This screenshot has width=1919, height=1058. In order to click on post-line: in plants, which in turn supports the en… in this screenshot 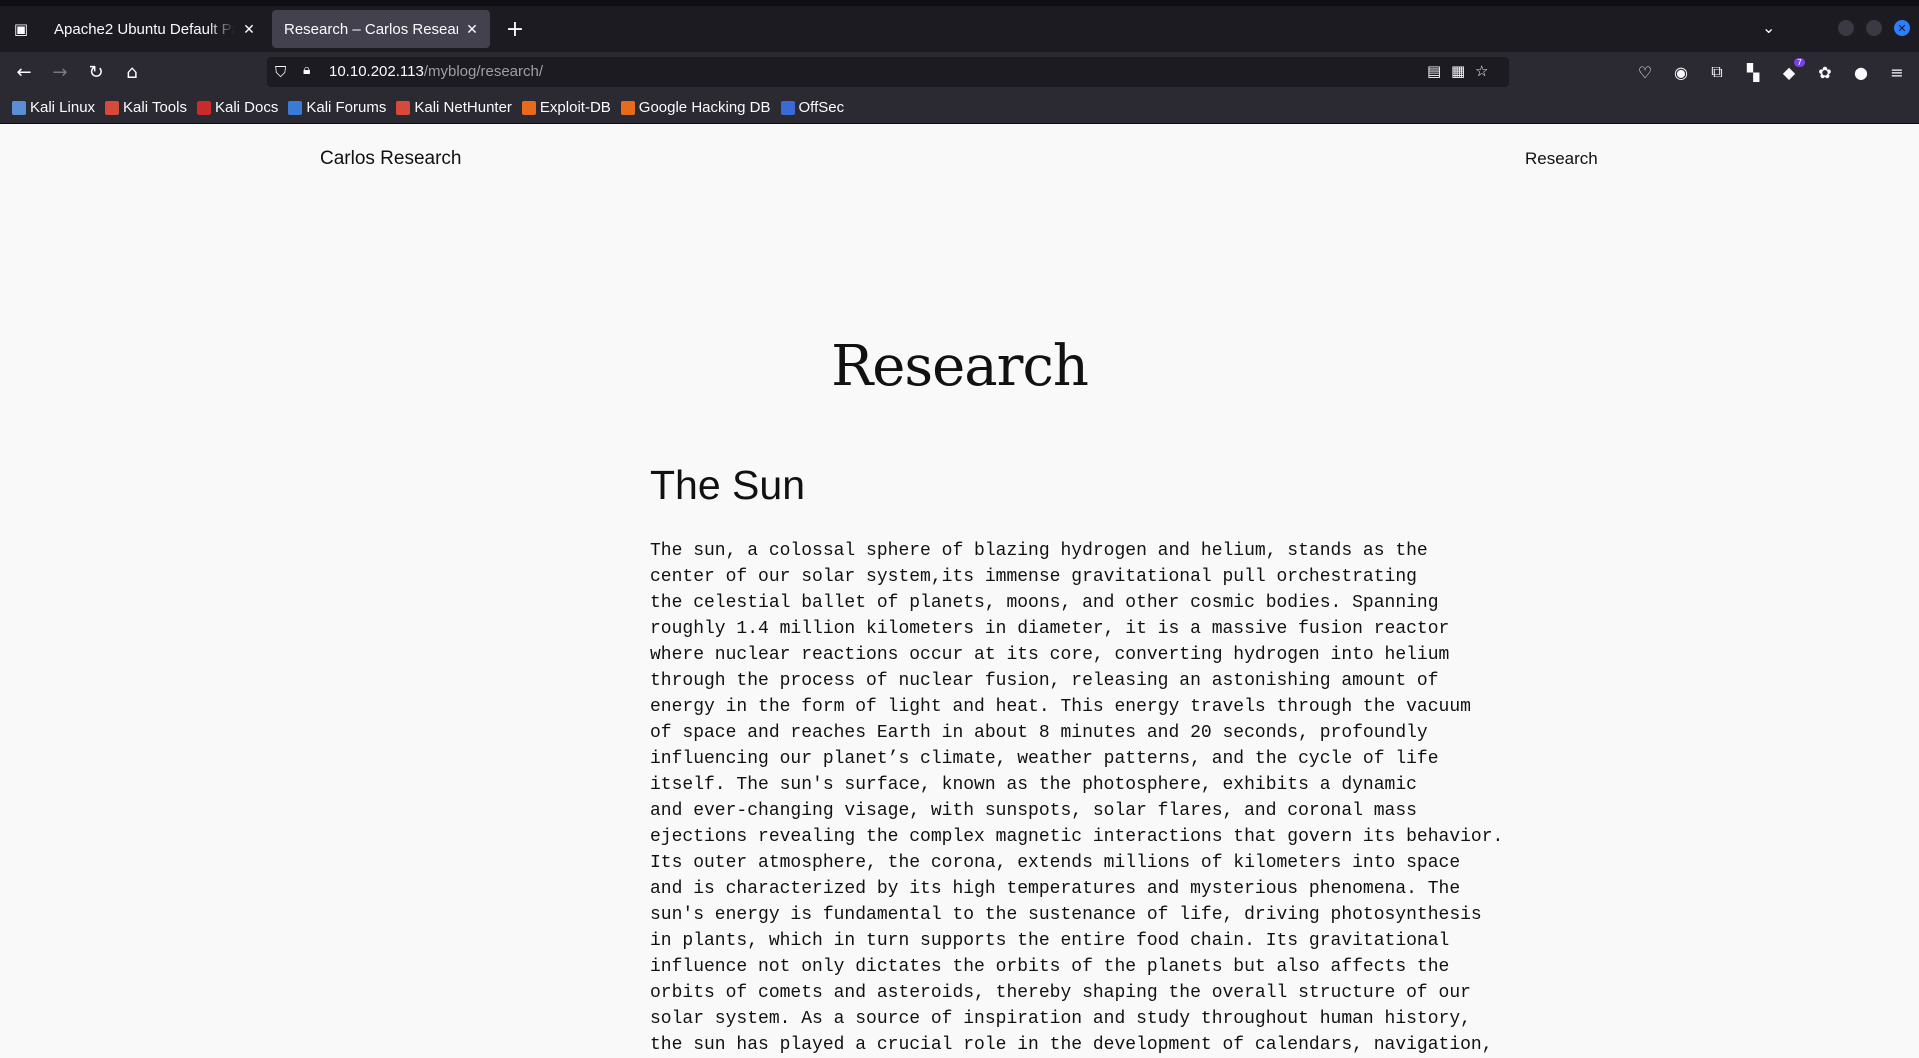, I will do `click(1050, 941)`.